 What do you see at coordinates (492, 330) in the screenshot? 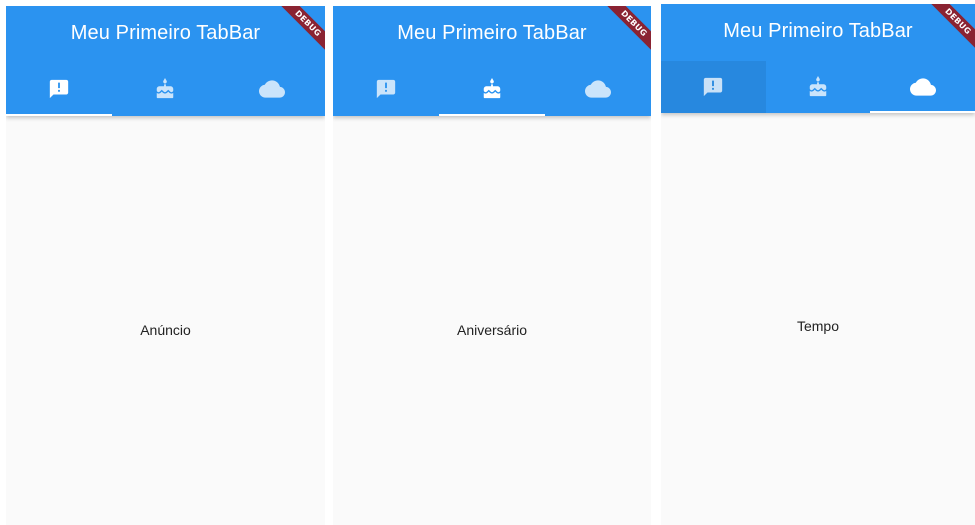
I see `tab-content-text: Aniversário` at bounding box center [492, 330].